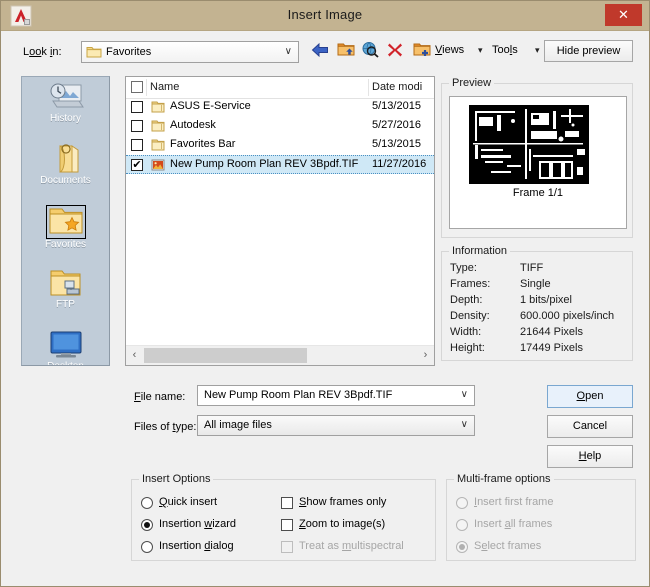  Describe the element at coordinates (190, 52) in the screenshot. I see `look-in-dropdown: Favorites ∨` at that location.